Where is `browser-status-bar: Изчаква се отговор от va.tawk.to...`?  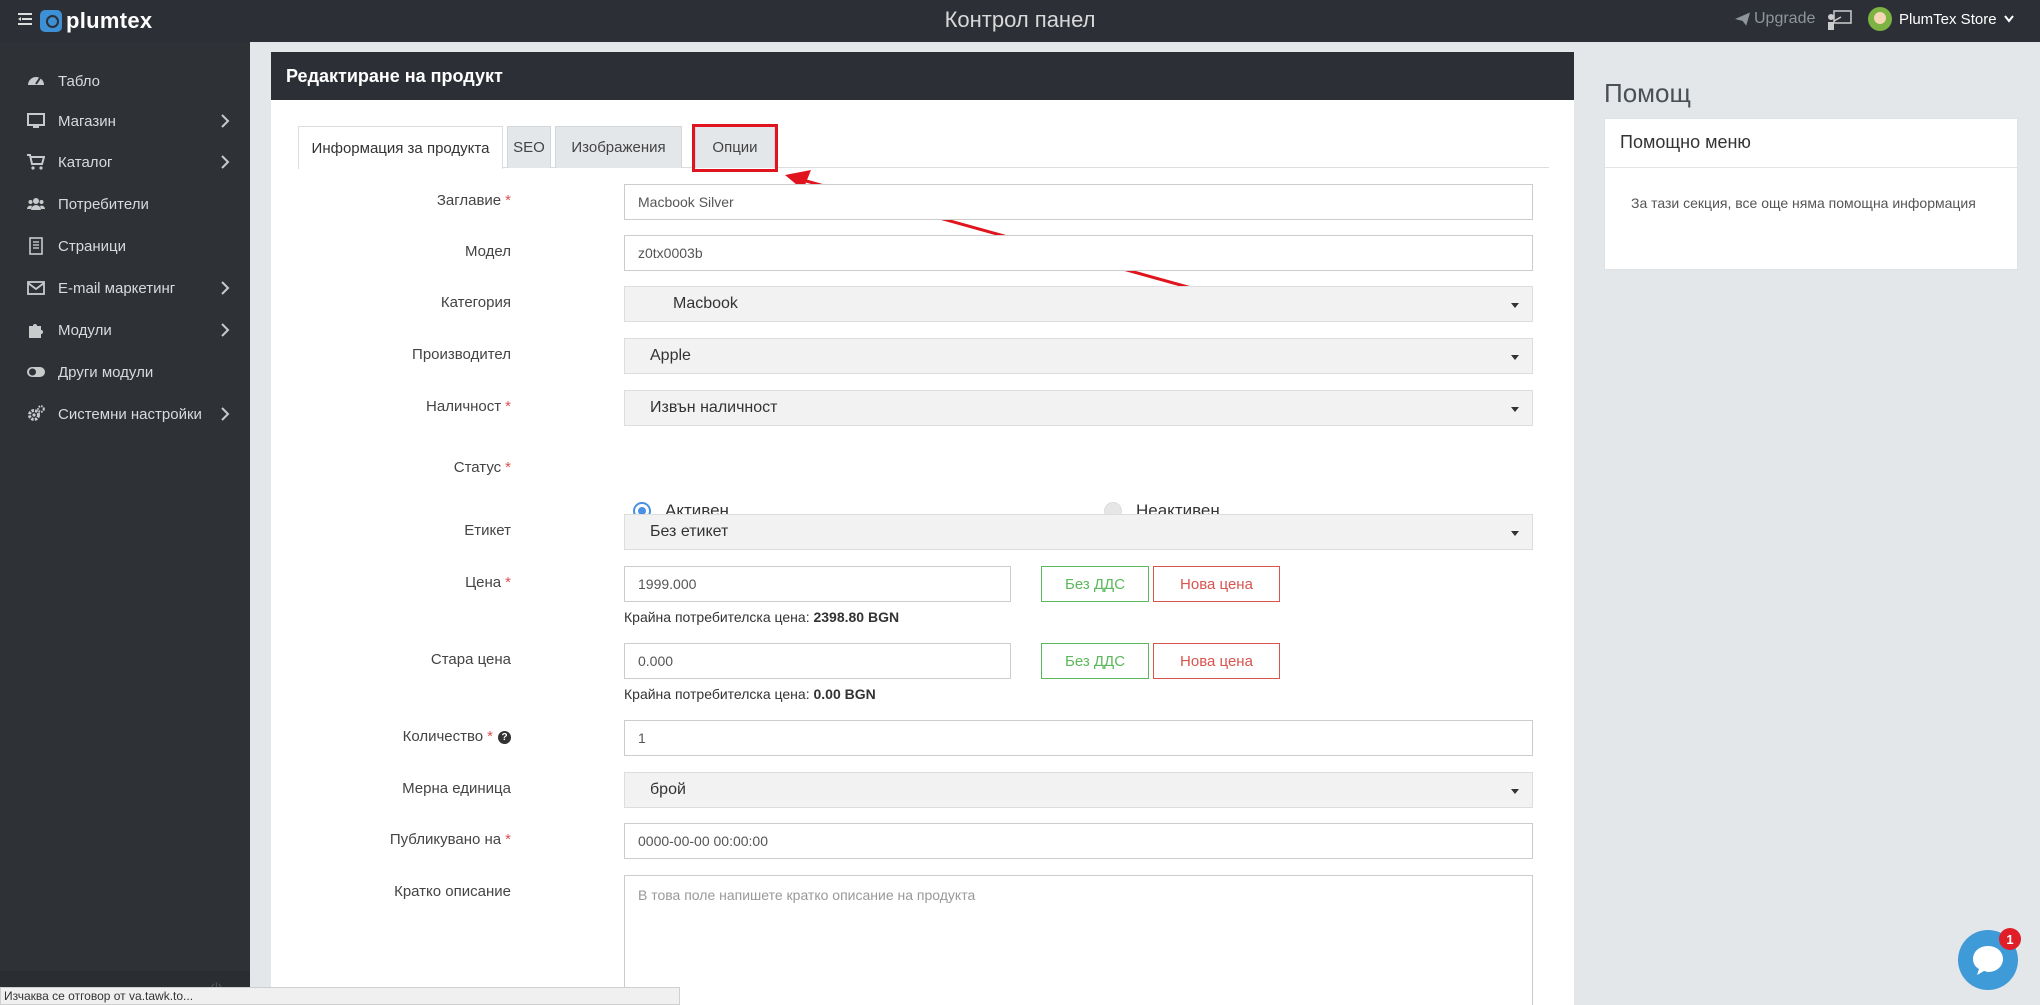
browser-status-bar: Изчаква се отговор от va.tawk.to... is located at coordinates (340, 996).